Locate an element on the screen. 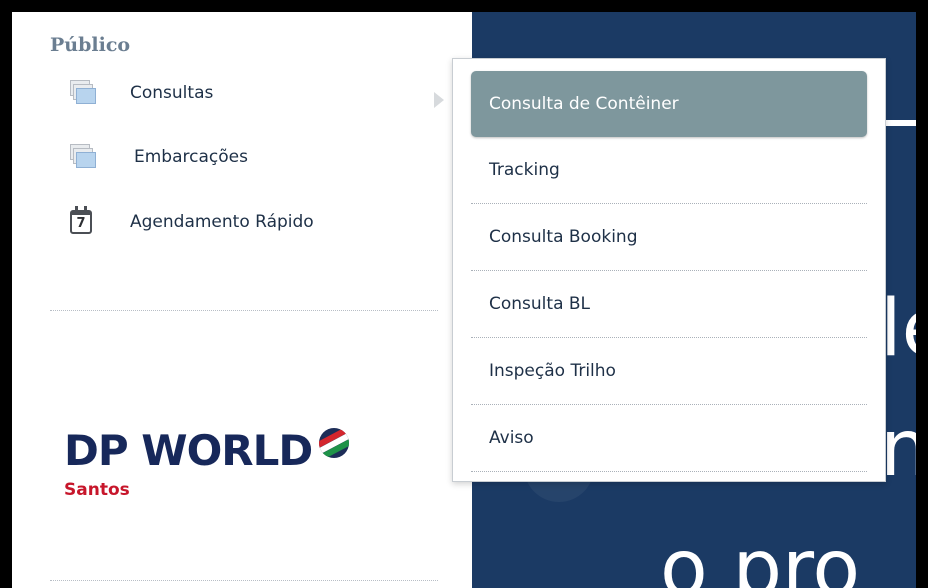 This screenshot has width=928, height=588. submenu-item-label: Inspeção Trilho is located at coordinates (552, 371).